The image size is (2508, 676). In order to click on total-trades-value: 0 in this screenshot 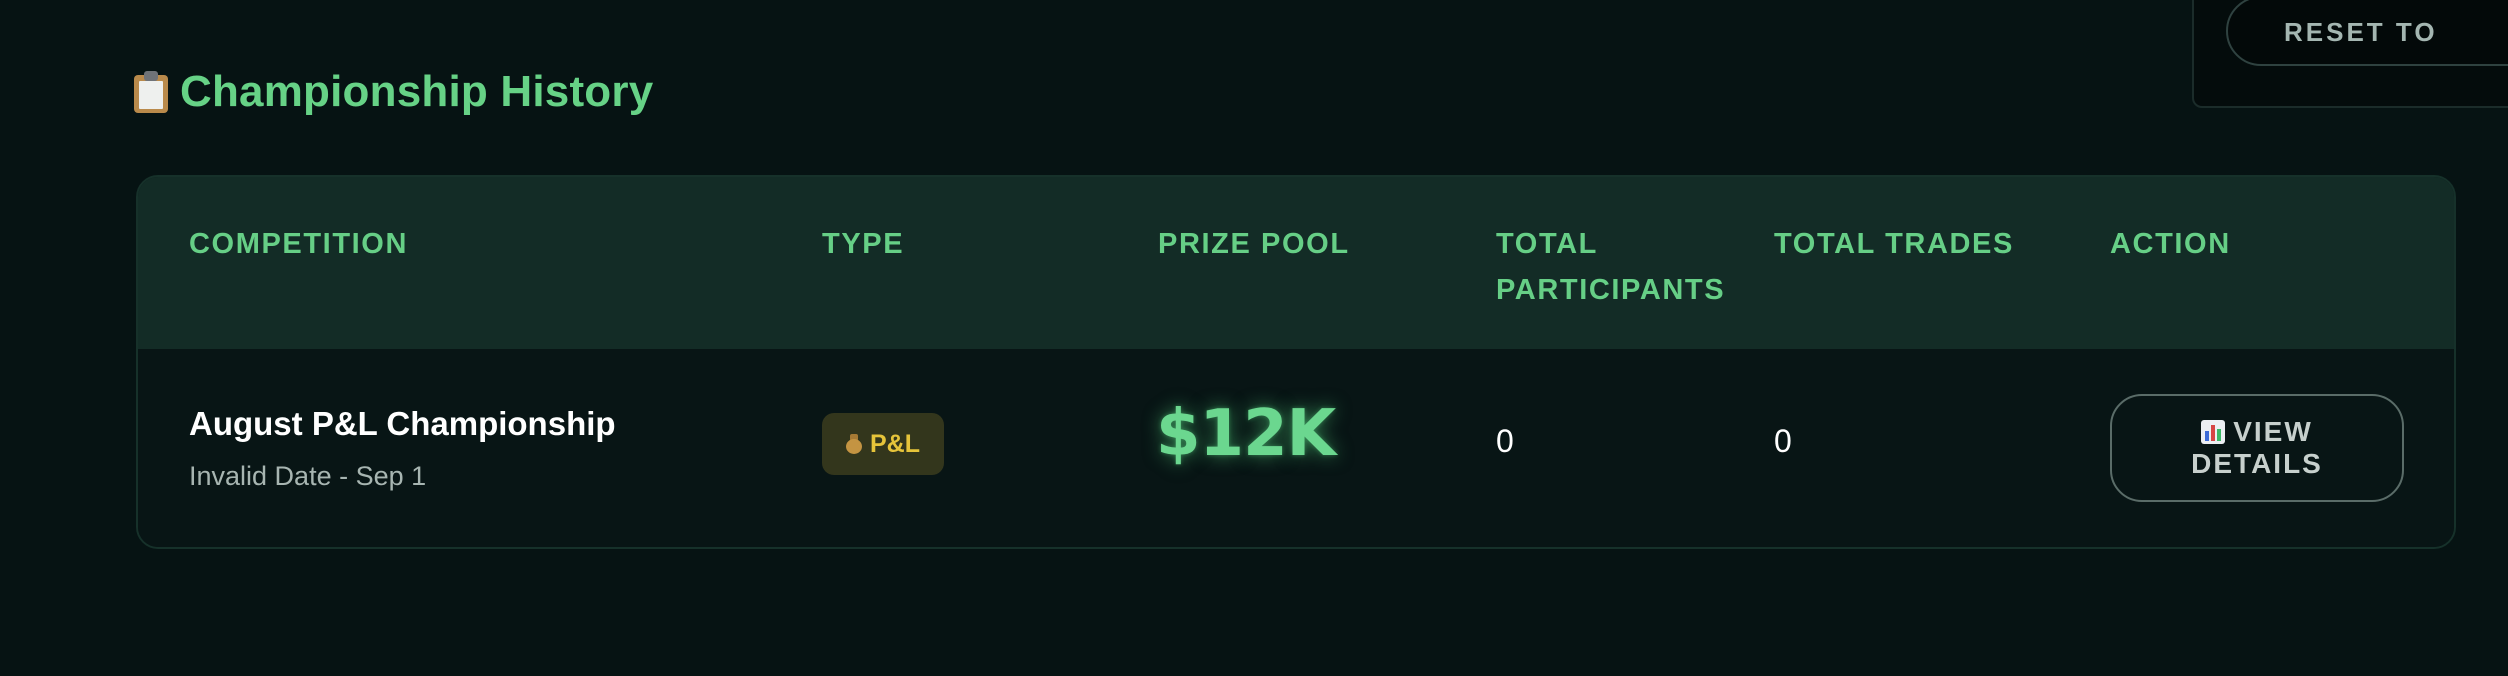, I will do `click(1783, 441)`.